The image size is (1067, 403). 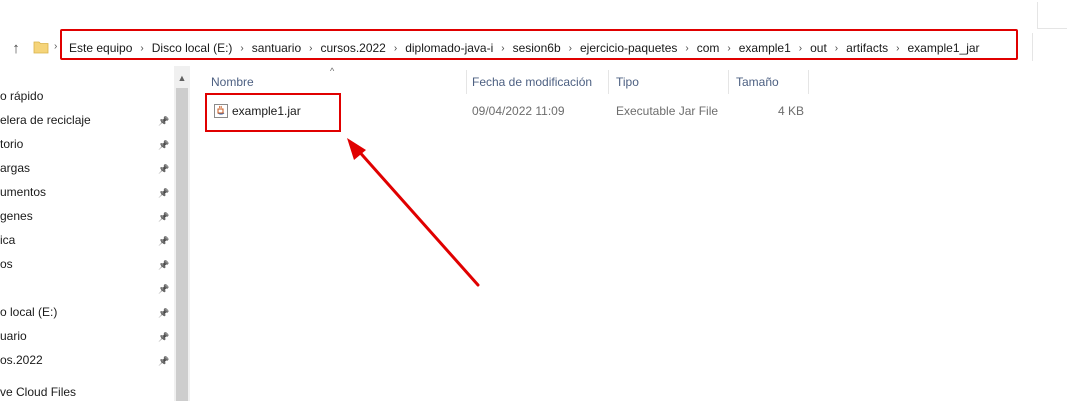 What do you see at coordinates (13, 336) in the screenshot?
I see `sidebar-item: uario` at bounding box center [13, 336].